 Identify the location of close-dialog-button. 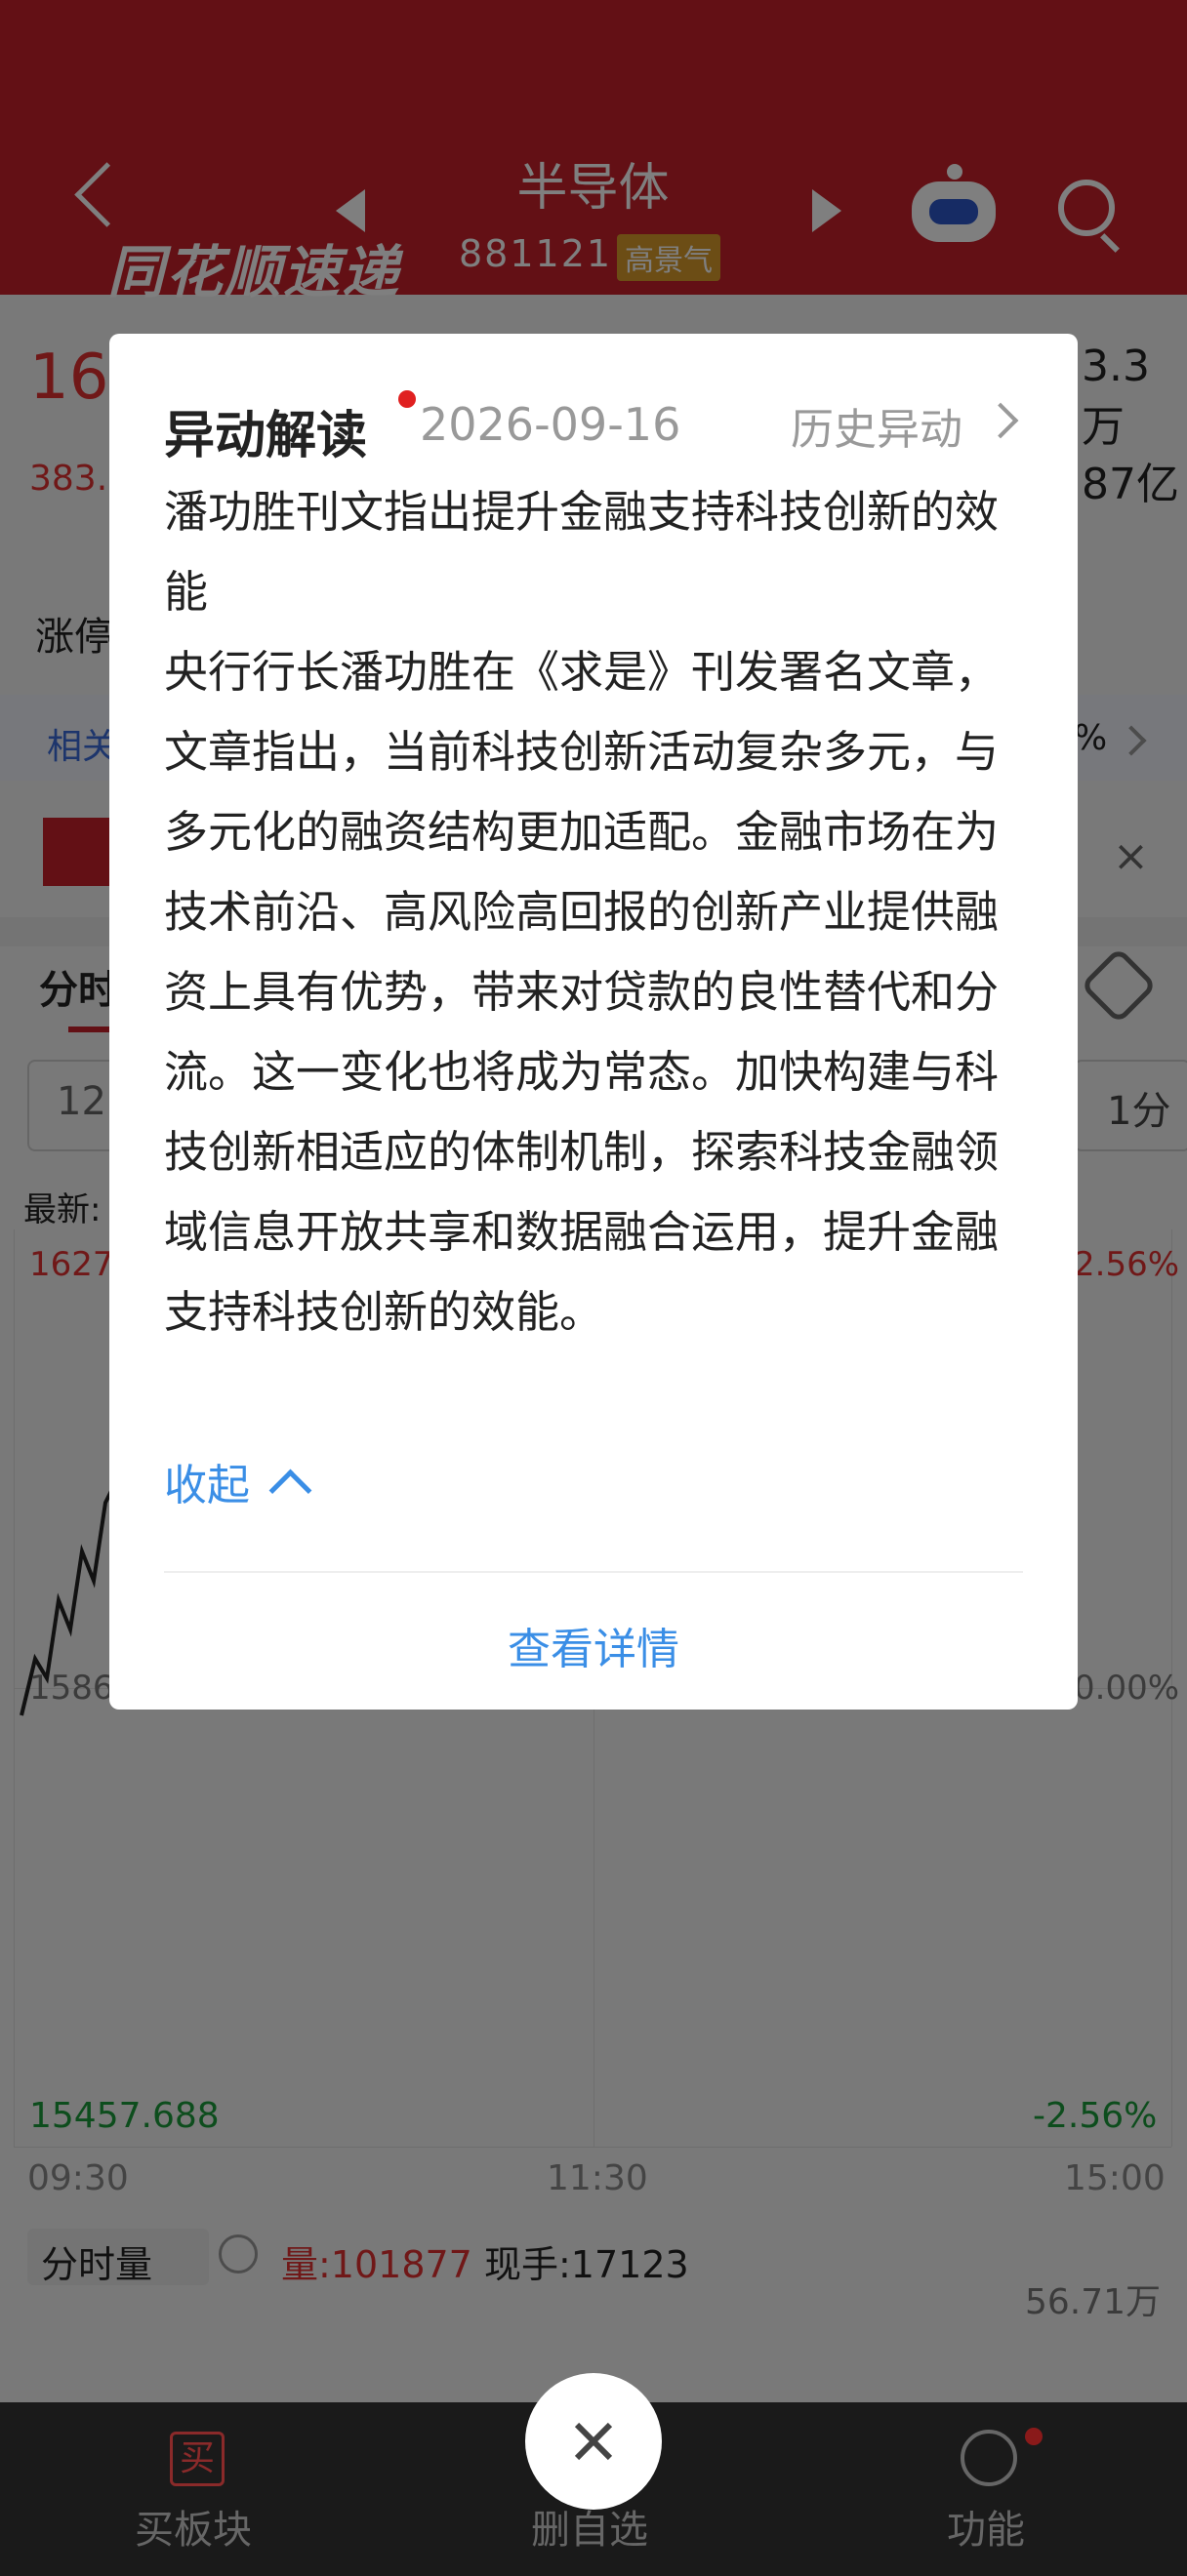
(593, 2441).